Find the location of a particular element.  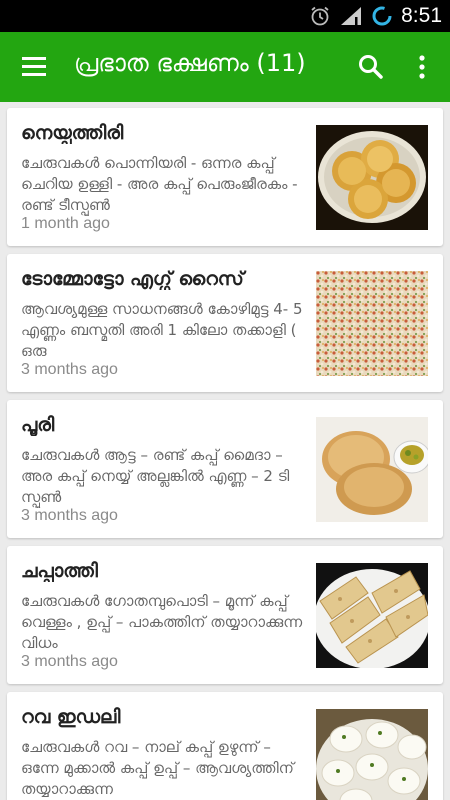

signal-icon is located at coordinates (351, 16).